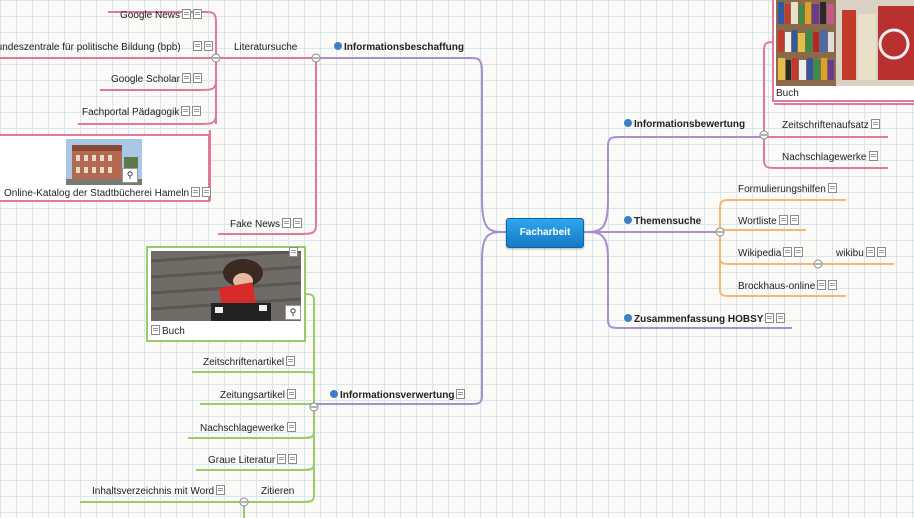 The width and height of the screenshot is (914, 518). I want to click on node-google-news: Google News, so click(161, 15).